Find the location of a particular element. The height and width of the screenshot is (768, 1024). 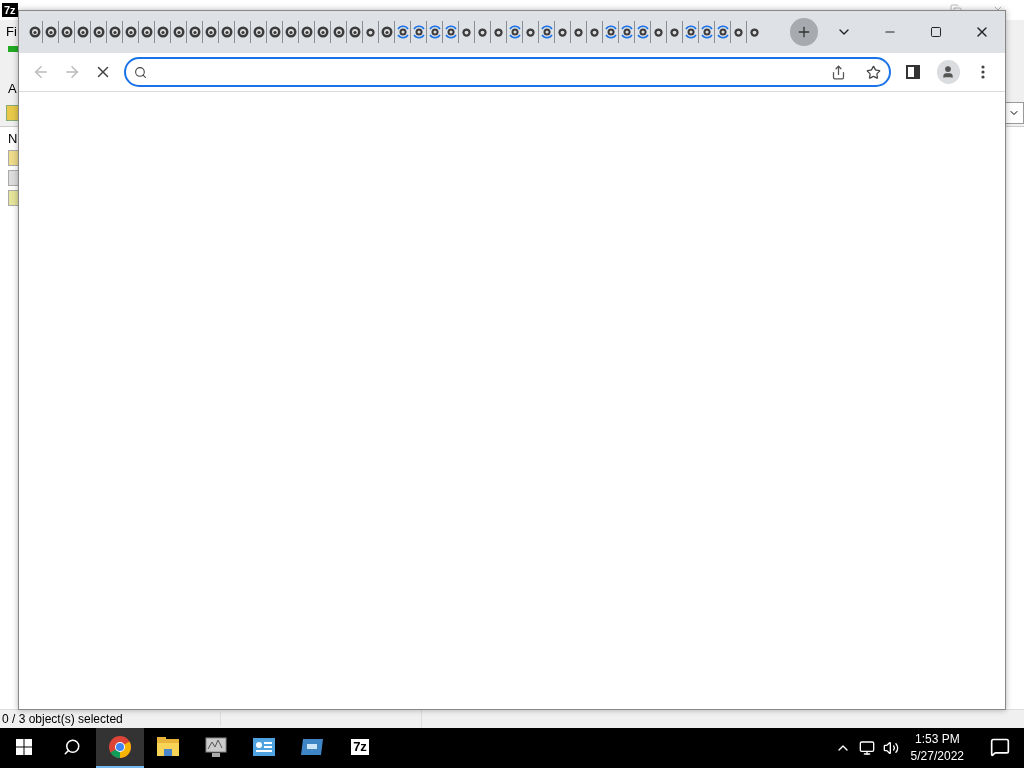

network-icon is located at coordinates (866, 748).